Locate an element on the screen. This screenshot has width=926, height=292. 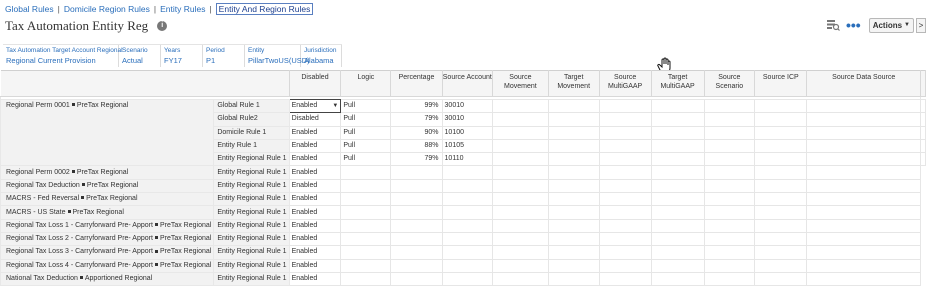
column-header-logic: Logic is located at coordinates (366, 83).